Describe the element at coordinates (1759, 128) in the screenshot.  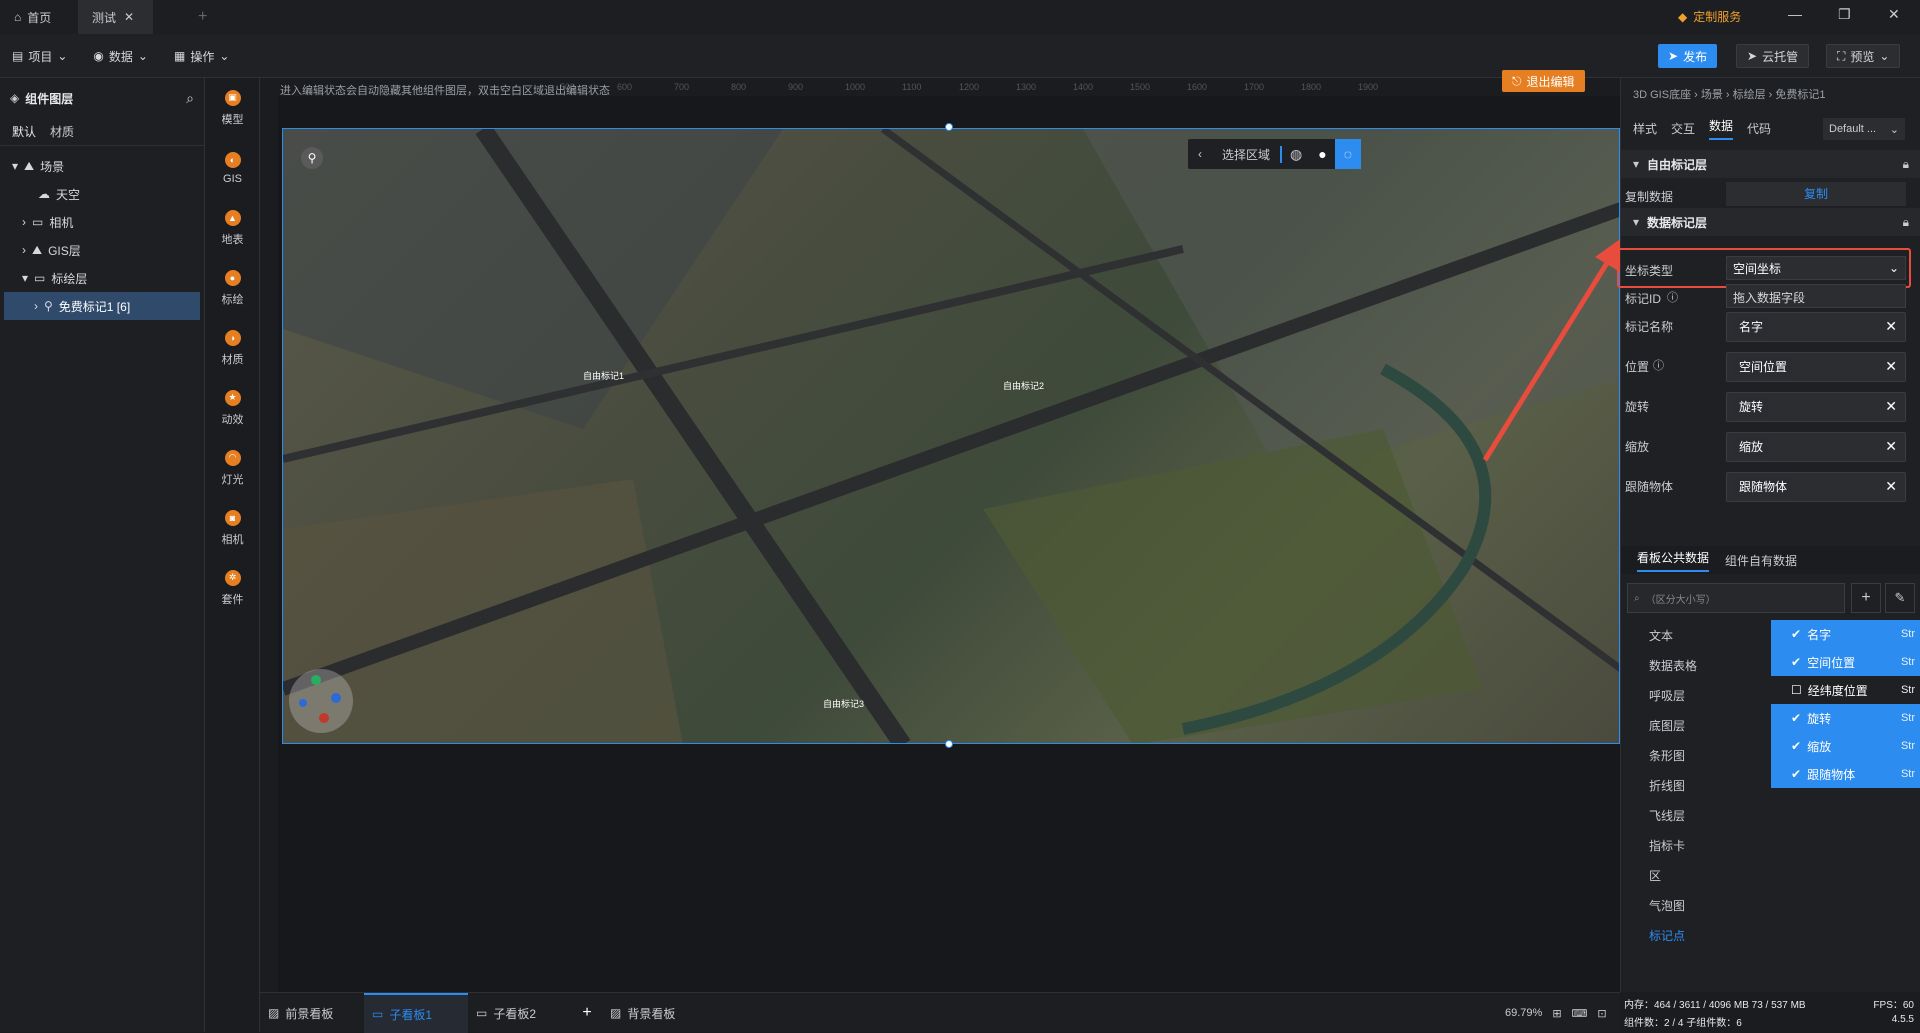
I see `tab-code: 代码` at that location.